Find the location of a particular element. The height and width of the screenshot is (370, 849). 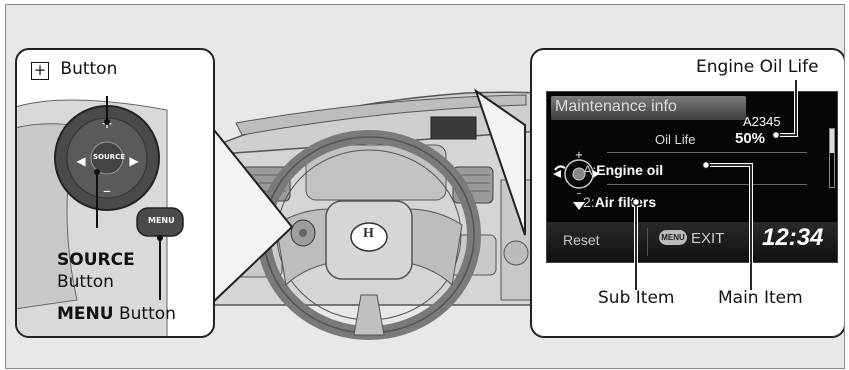

main-item-label: Main Item is located at coordinates (760, 298).